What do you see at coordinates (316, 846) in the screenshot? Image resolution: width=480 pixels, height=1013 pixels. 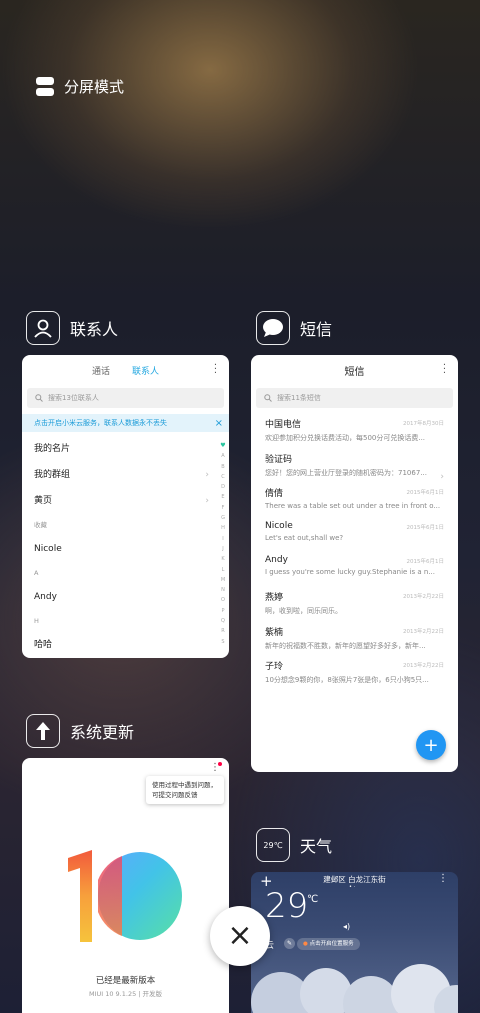 I see `weather-app-title: 天气` at bounding box center [316, 846].